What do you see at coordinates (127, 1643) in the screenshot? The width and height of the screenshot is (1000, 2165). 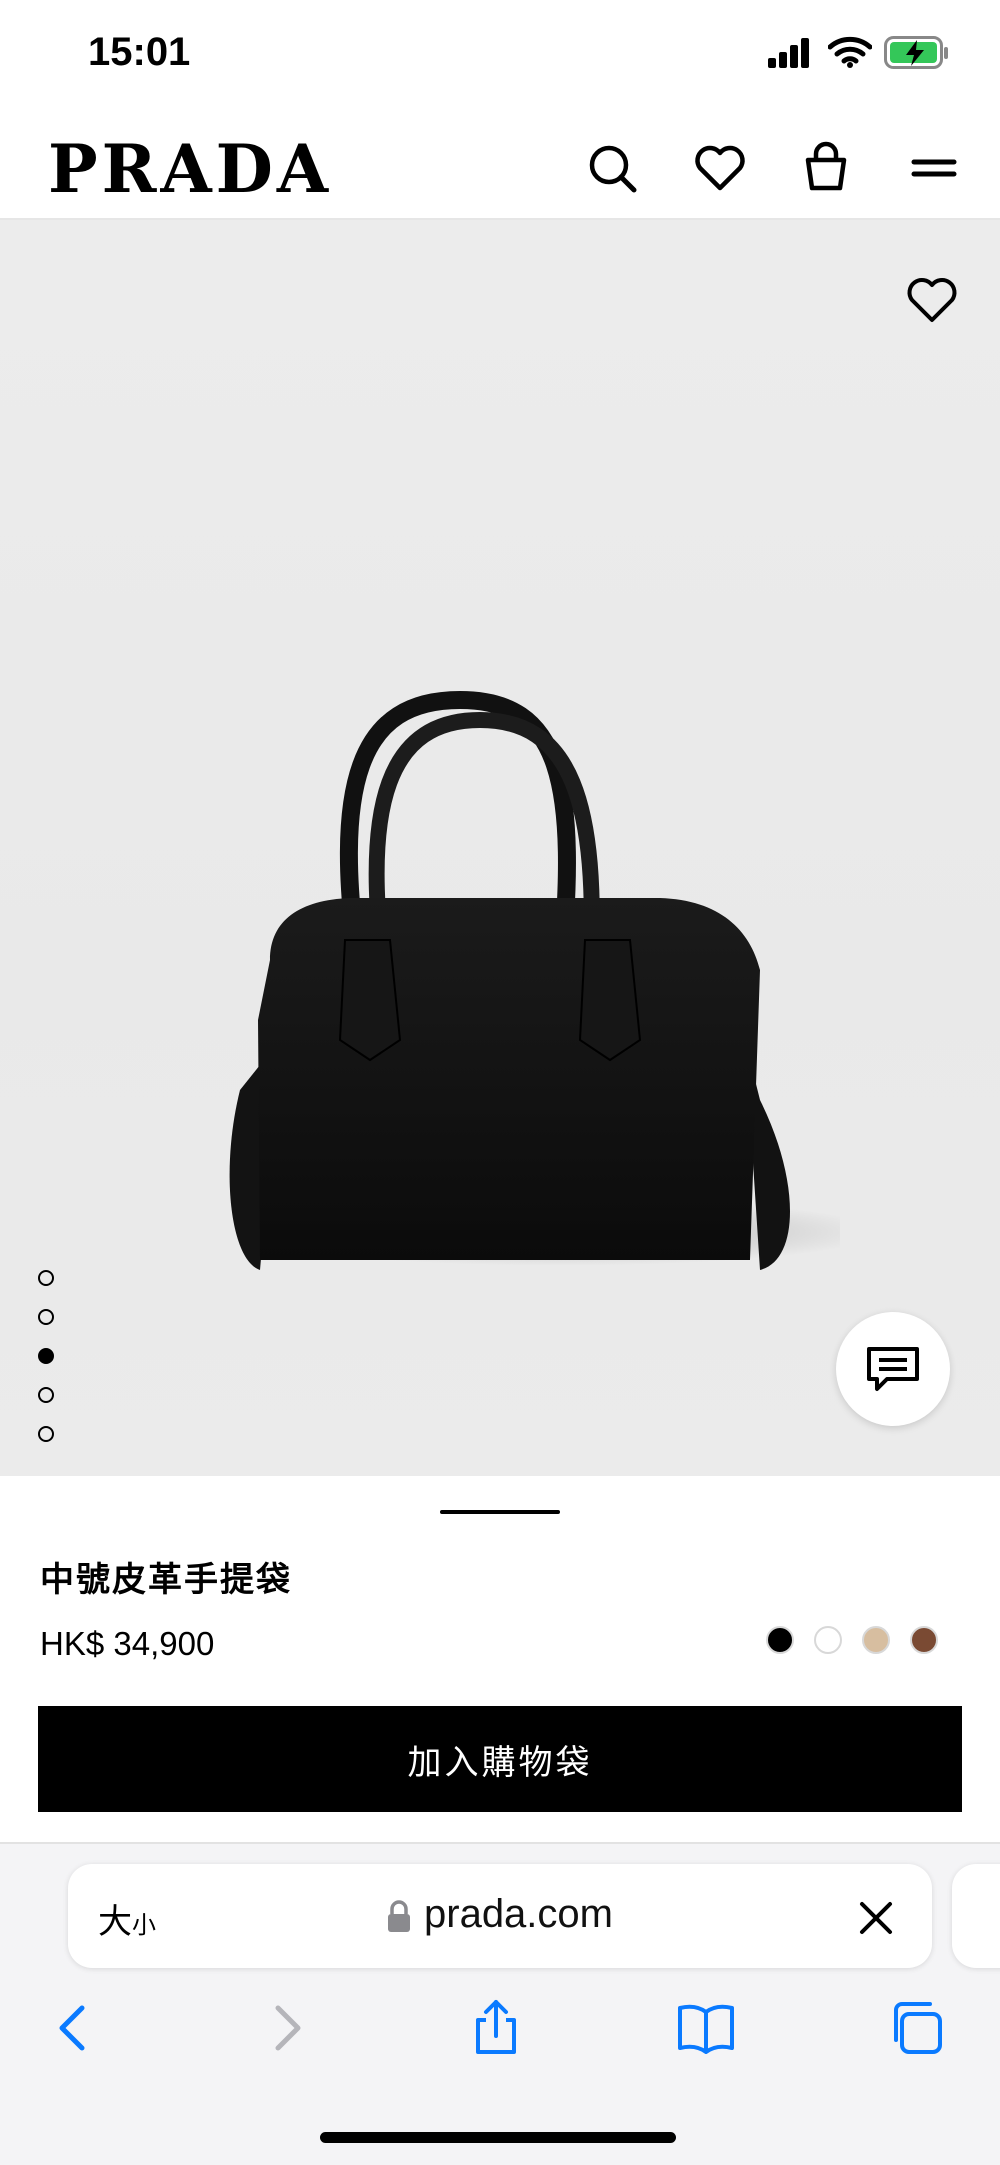 I see `product-price: HK$ 34,900` at bounding box center [127, 1643].